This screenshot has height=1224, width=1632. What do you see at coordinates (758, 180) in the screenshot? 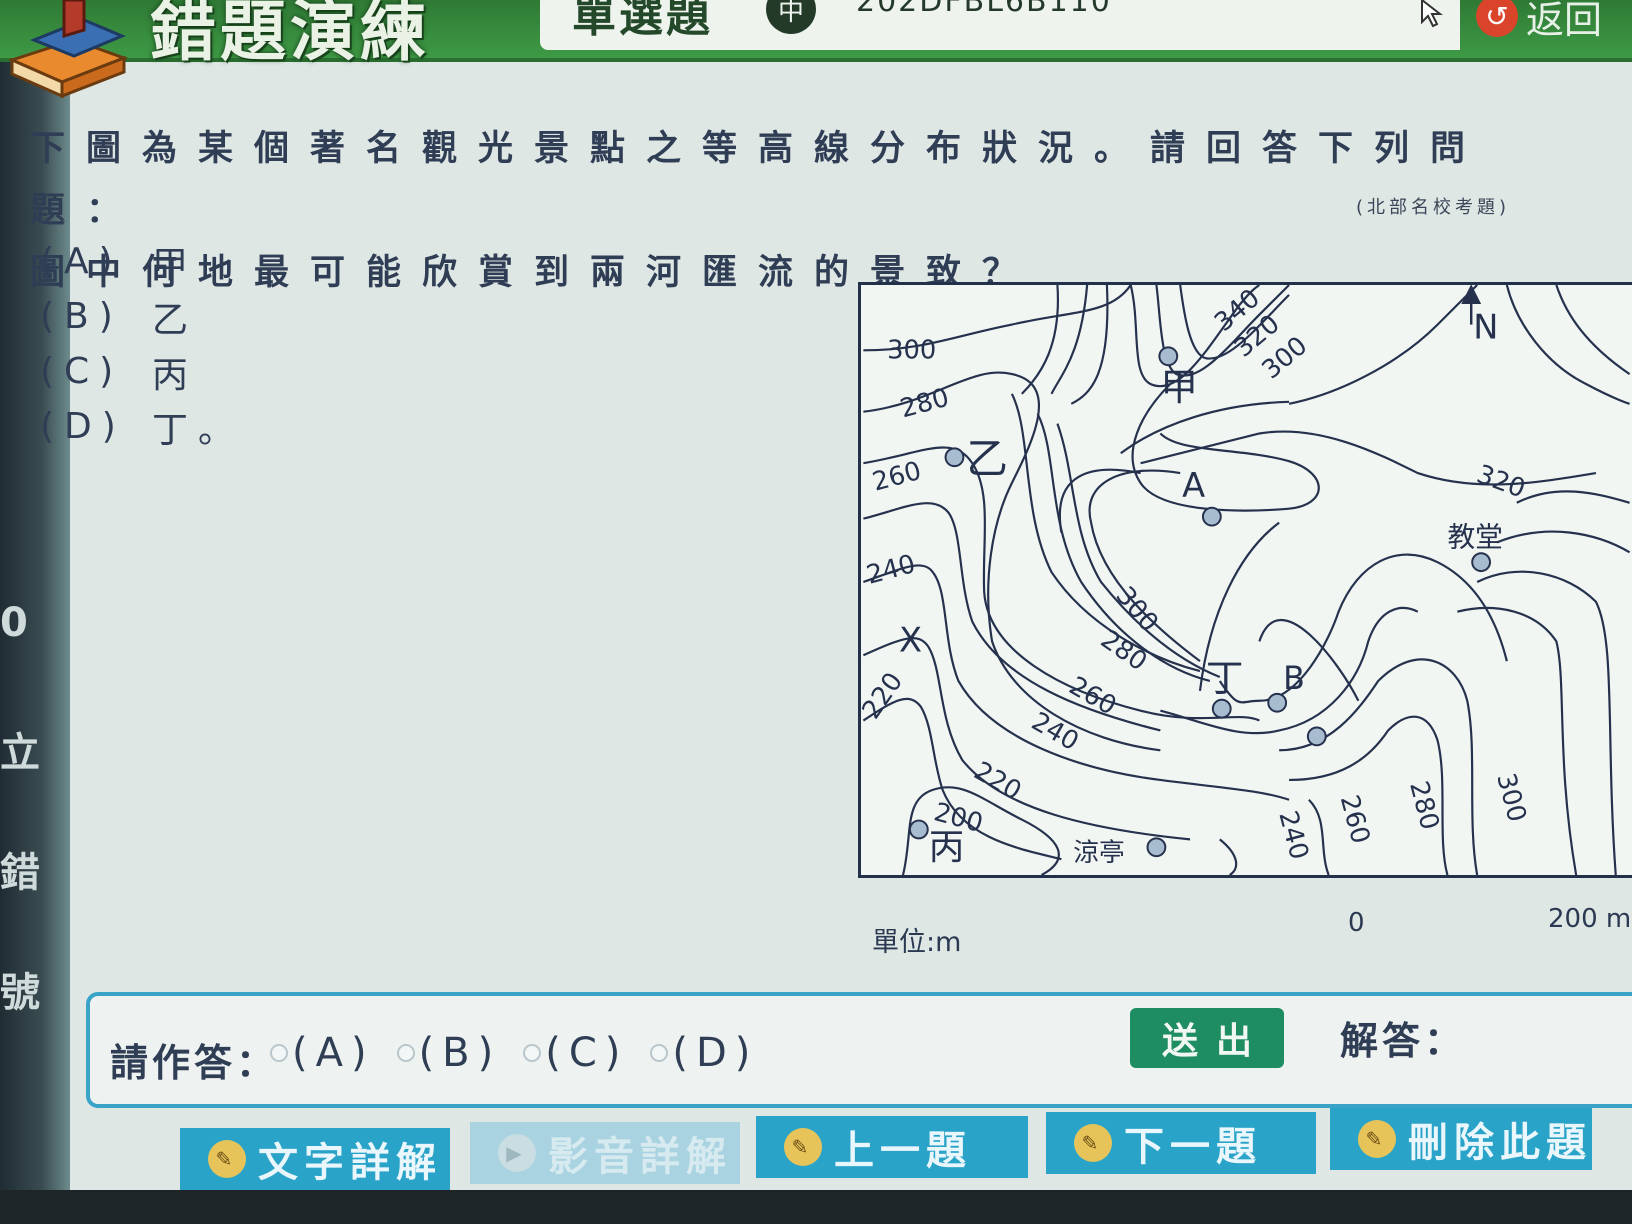
I see `question-line-1: 下圖為某個著名觀光景點之等高線分布狀況。請回答下列問題：` at bounding box center [758, 180].